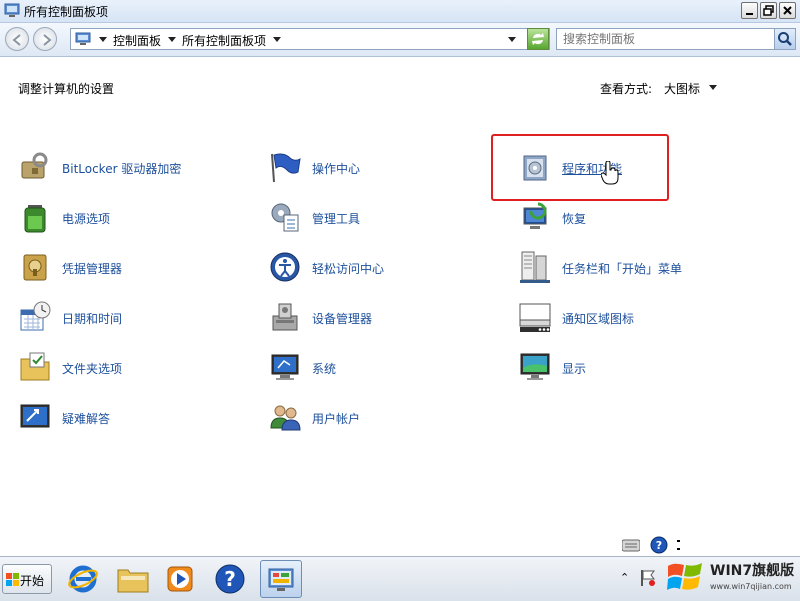 The width and height of the screenshot is (800, 601). I want to click on breadcrumb-all-items: 所有控制面板项, so click(224, 40).